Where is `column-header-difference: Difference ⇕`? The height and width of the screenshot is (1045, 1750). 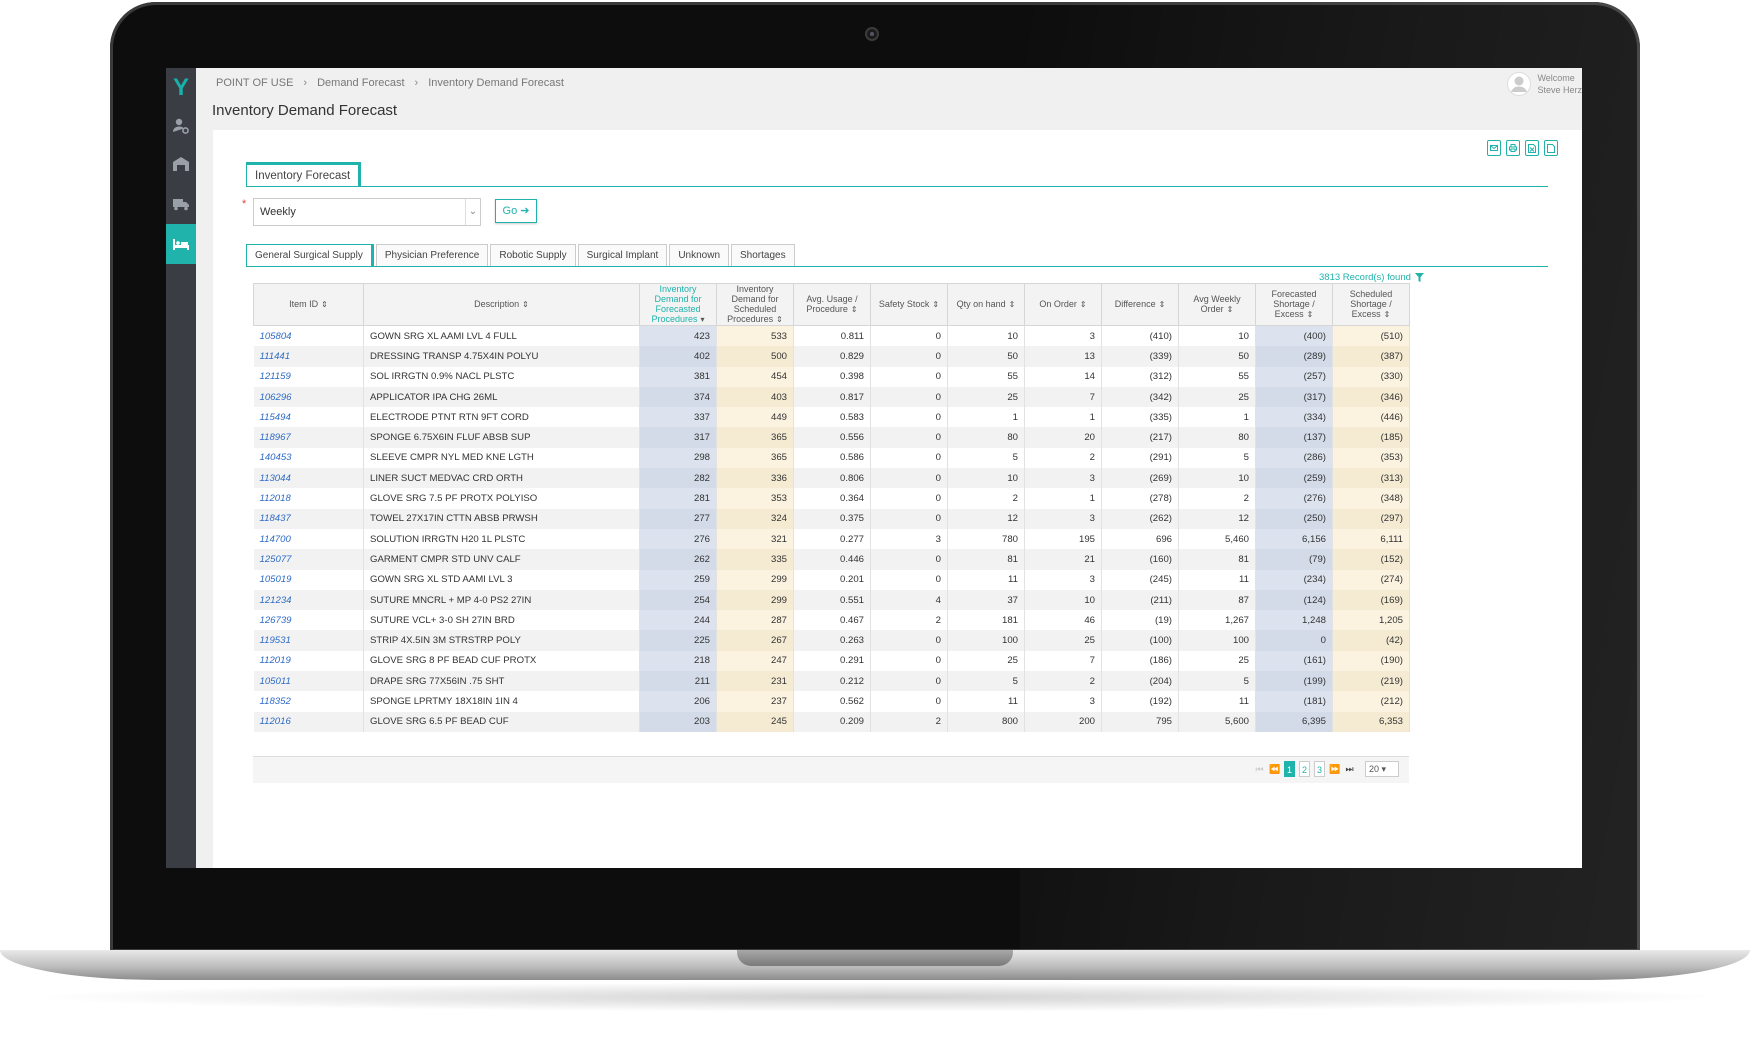
column-header-difference: Difference ⇕ is located at coordinates (1140, 304).